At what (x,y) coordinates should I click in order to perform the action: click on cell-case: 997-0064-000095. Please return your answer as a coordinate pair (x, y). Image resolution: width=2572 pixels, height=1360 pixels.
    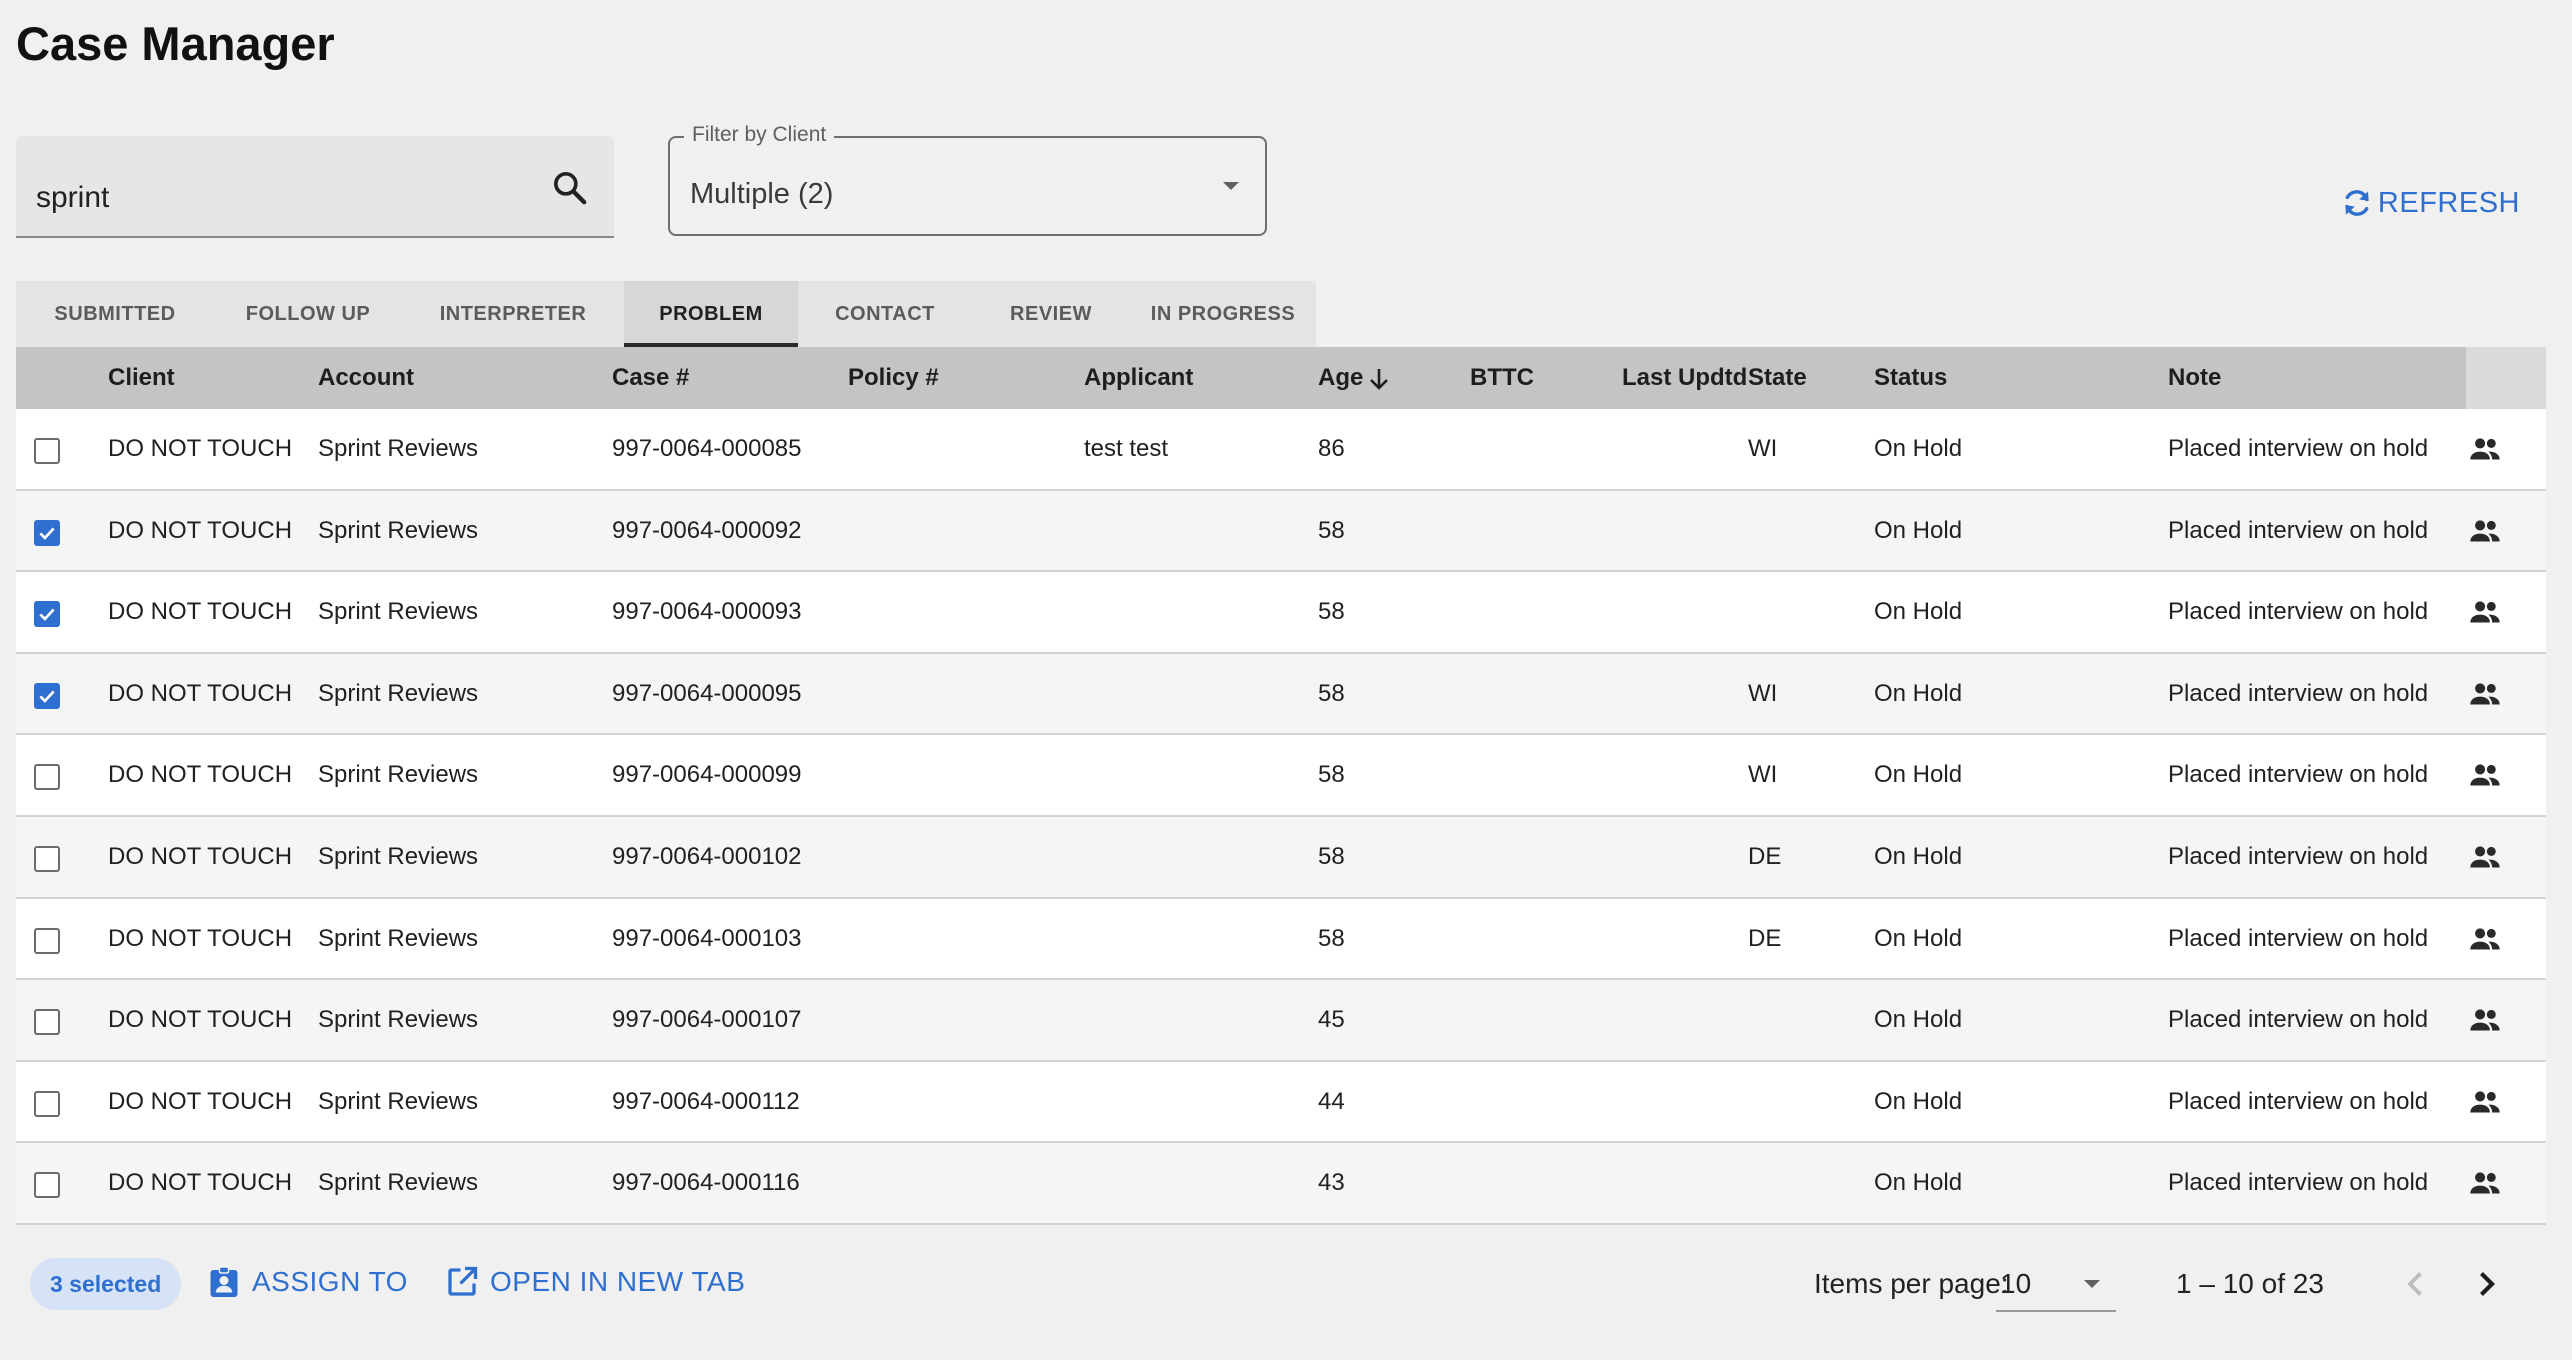
    Looking at the image, I should click on (707, 693).